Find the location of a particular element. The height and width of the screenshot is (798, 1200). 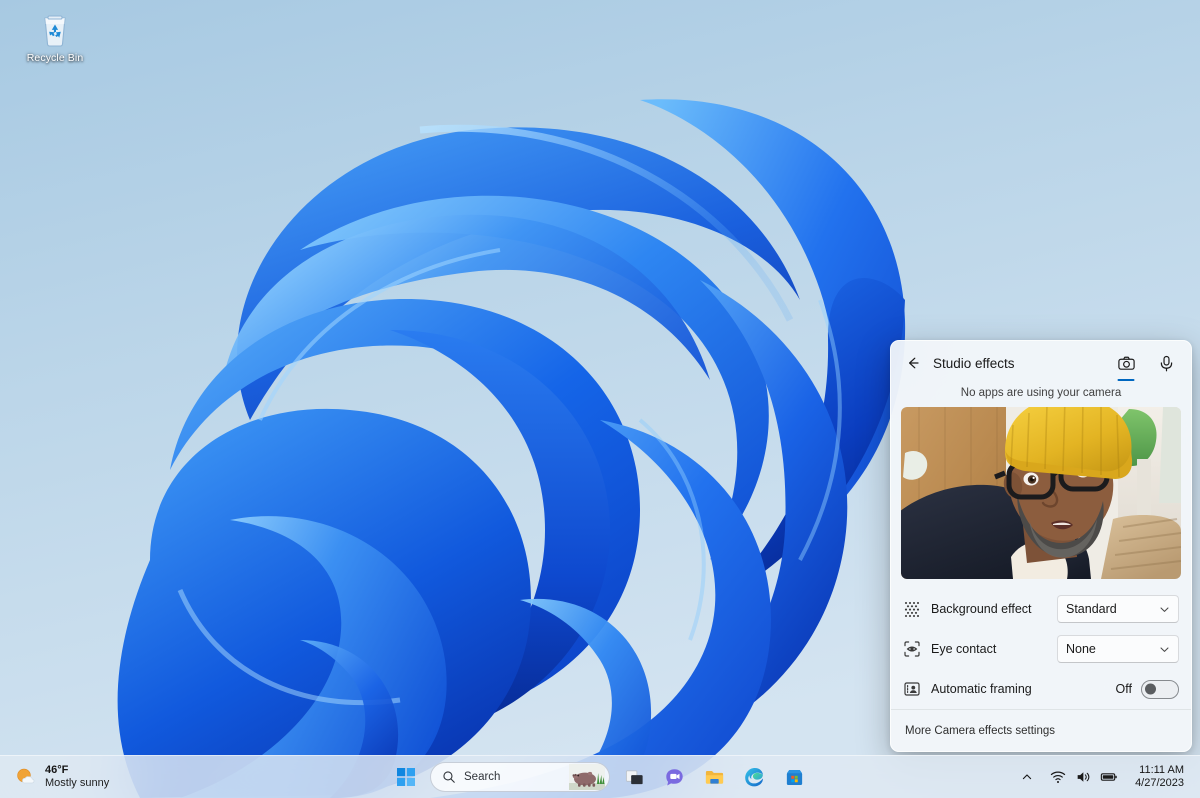

camera-status-text: No apps are using your camera is located at coordinates (1041, 393).